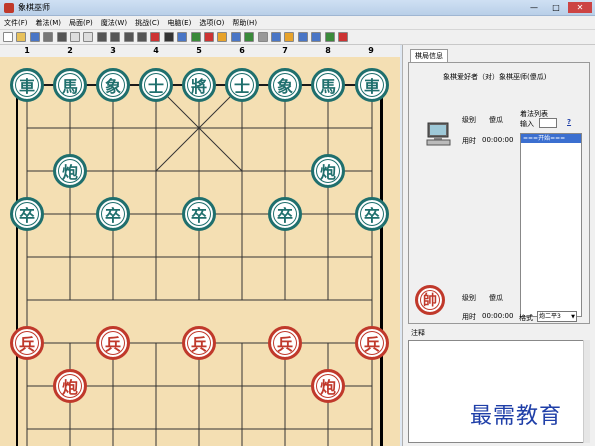 This screenshot has height=446, width=595. I want to click on matchup-title: 象棋爱好者（对）象棋巫师(傻瓜), so click(495, 77).